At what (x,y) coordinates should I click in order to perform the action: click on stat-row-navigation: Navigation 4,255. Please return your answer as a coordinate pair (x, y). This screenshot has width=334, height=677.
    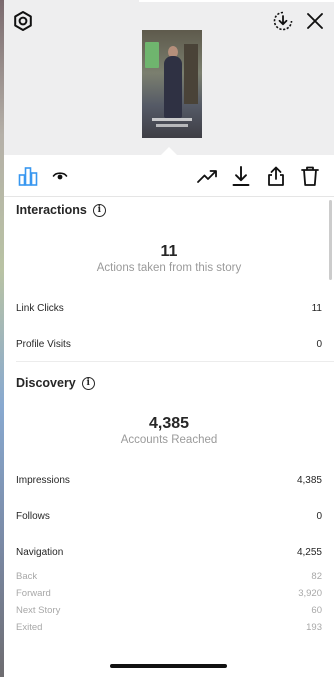
    Looking at the image, I should click on (169, 552).